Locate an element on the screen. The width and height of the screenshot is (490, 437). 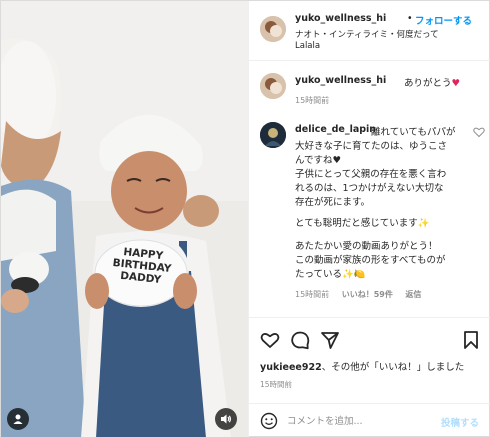
user-tag-icon is located at coordinates (18, 419).